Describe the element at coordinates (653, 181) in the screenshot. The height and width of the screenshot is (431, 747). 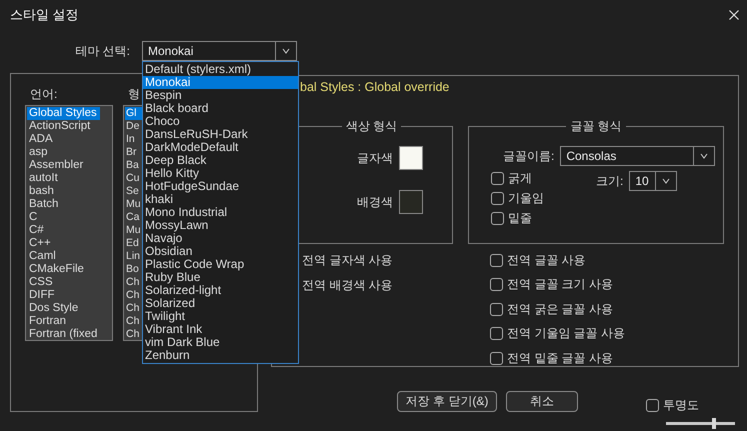
I see `size-dropdown: 10` at that location.